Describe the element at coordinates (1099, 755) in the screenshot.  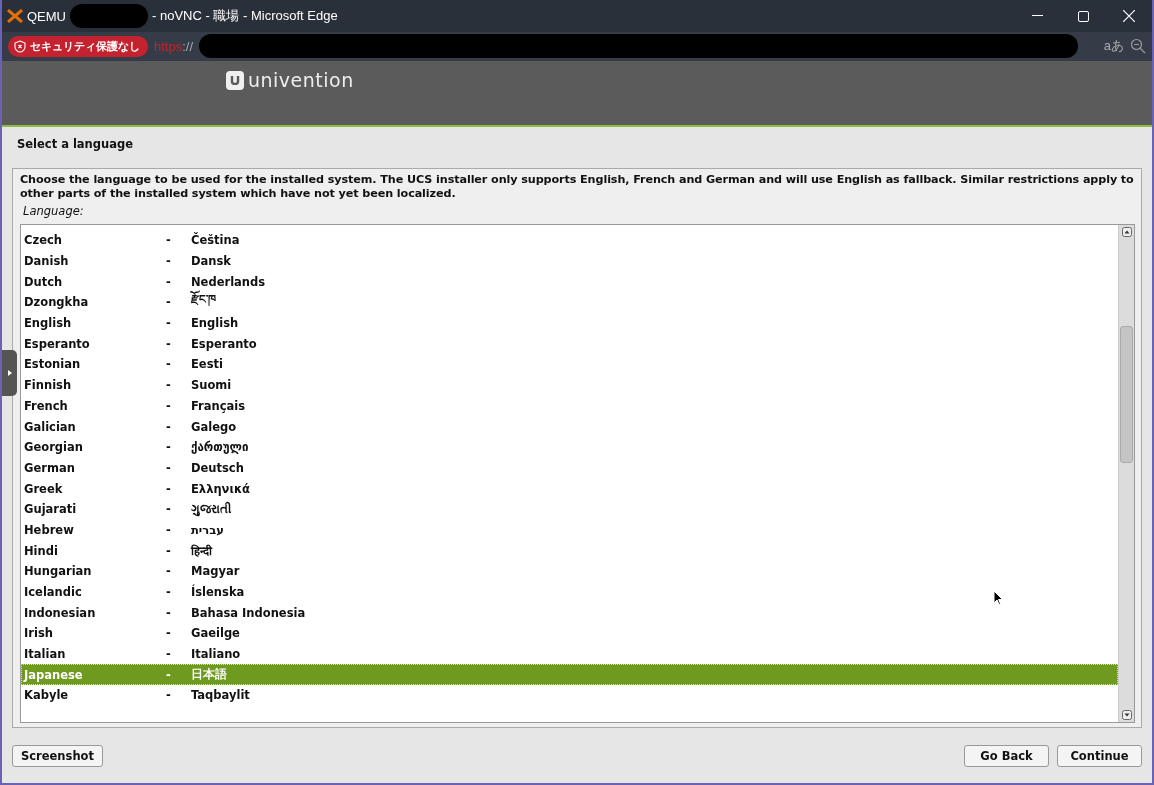
I see `continue-button: Continue` at that location.